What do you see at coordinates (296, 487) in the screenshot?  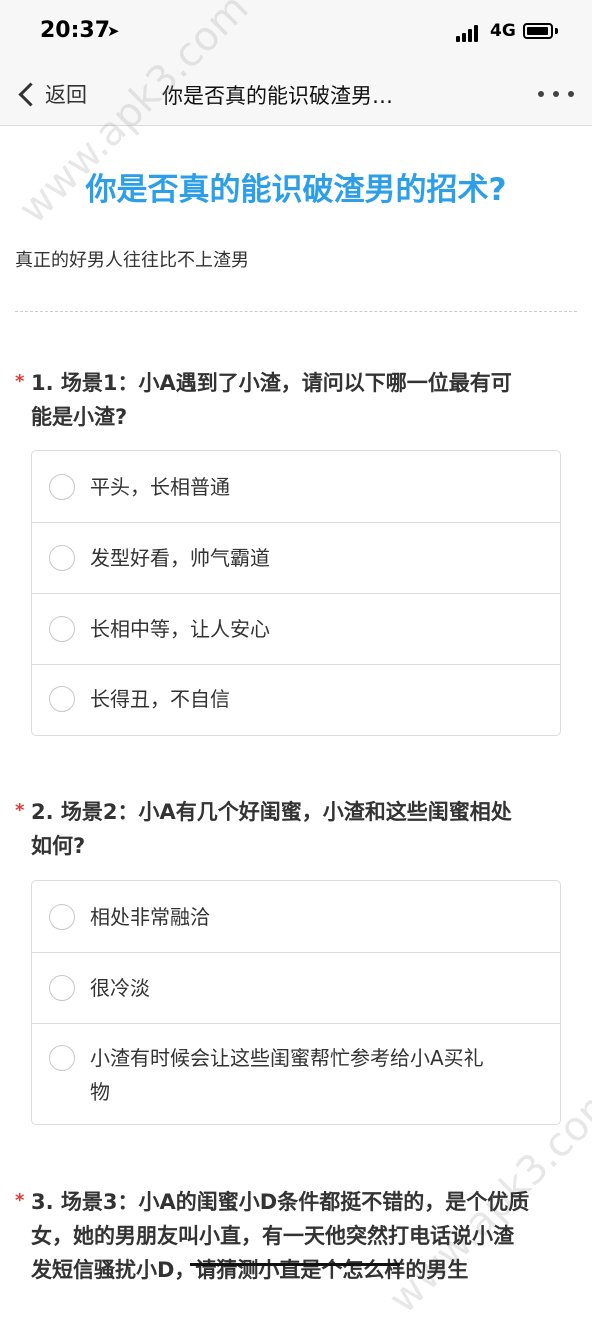 I see `option-1-a: 平头，长相普通` at bounding box center [296, 487].